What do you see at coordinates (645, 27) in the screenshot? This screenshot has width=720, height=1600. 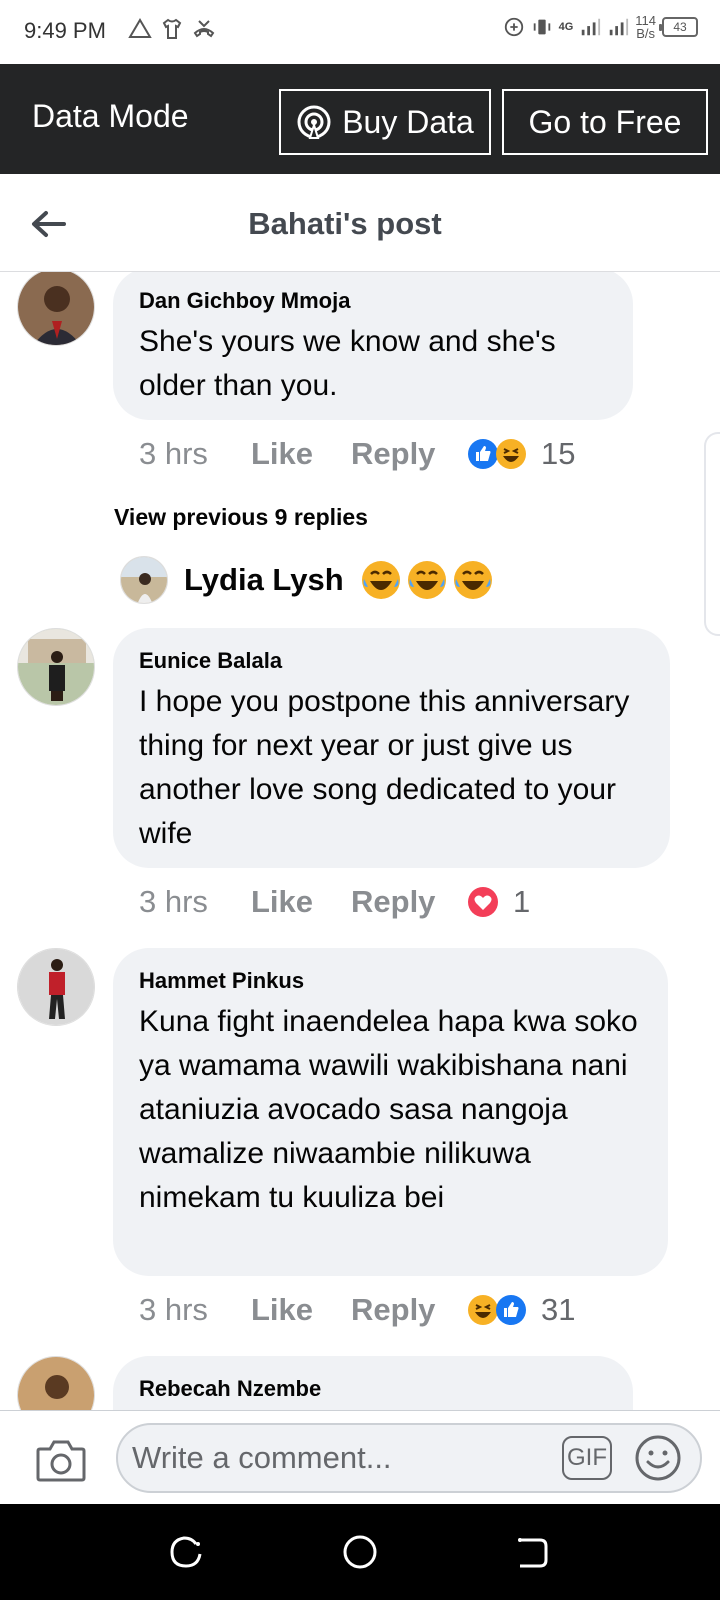 I see `network-speed: 114 B/s` at bounding box center [645, 27].